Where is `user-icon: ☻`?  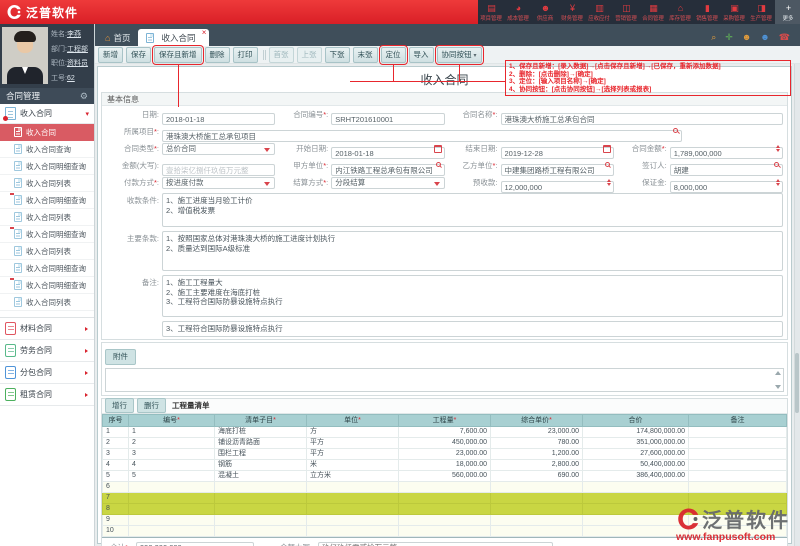
user-icon: ☻ is located at coordinates (746, 37).